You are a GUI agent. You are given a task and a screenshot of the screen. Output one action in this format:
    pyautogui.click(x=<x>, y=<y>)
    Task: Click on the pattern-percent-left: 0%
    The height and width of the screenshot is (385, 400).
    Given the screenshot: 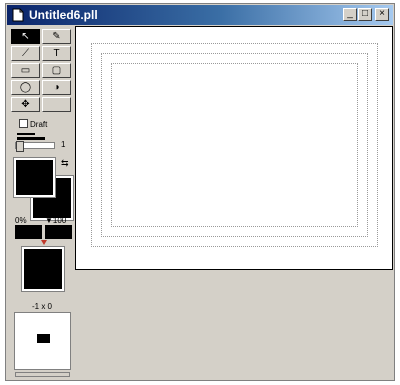 What is the action you would take?
    pyautogui.click(x=21, y=220)
    